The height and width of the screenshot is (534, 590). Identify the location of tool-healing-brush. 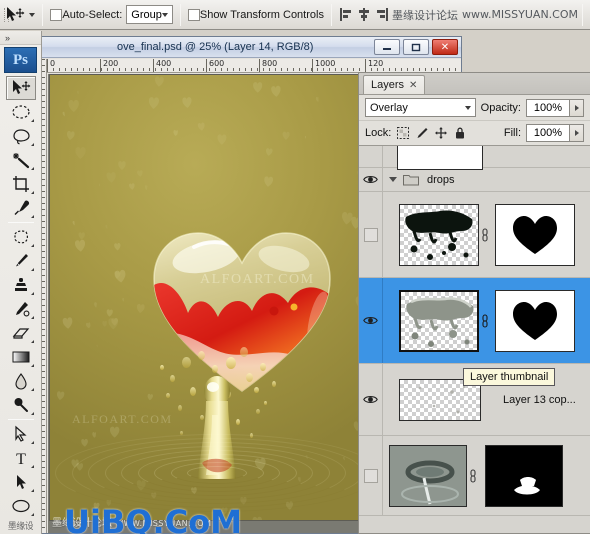
(21, 237).